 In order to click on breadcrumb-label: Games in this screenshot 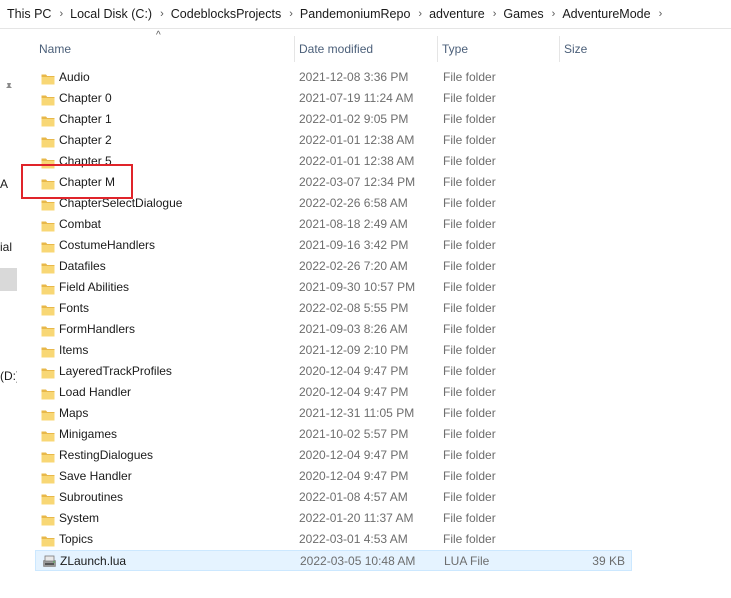, I will do `click(519, 14)`.